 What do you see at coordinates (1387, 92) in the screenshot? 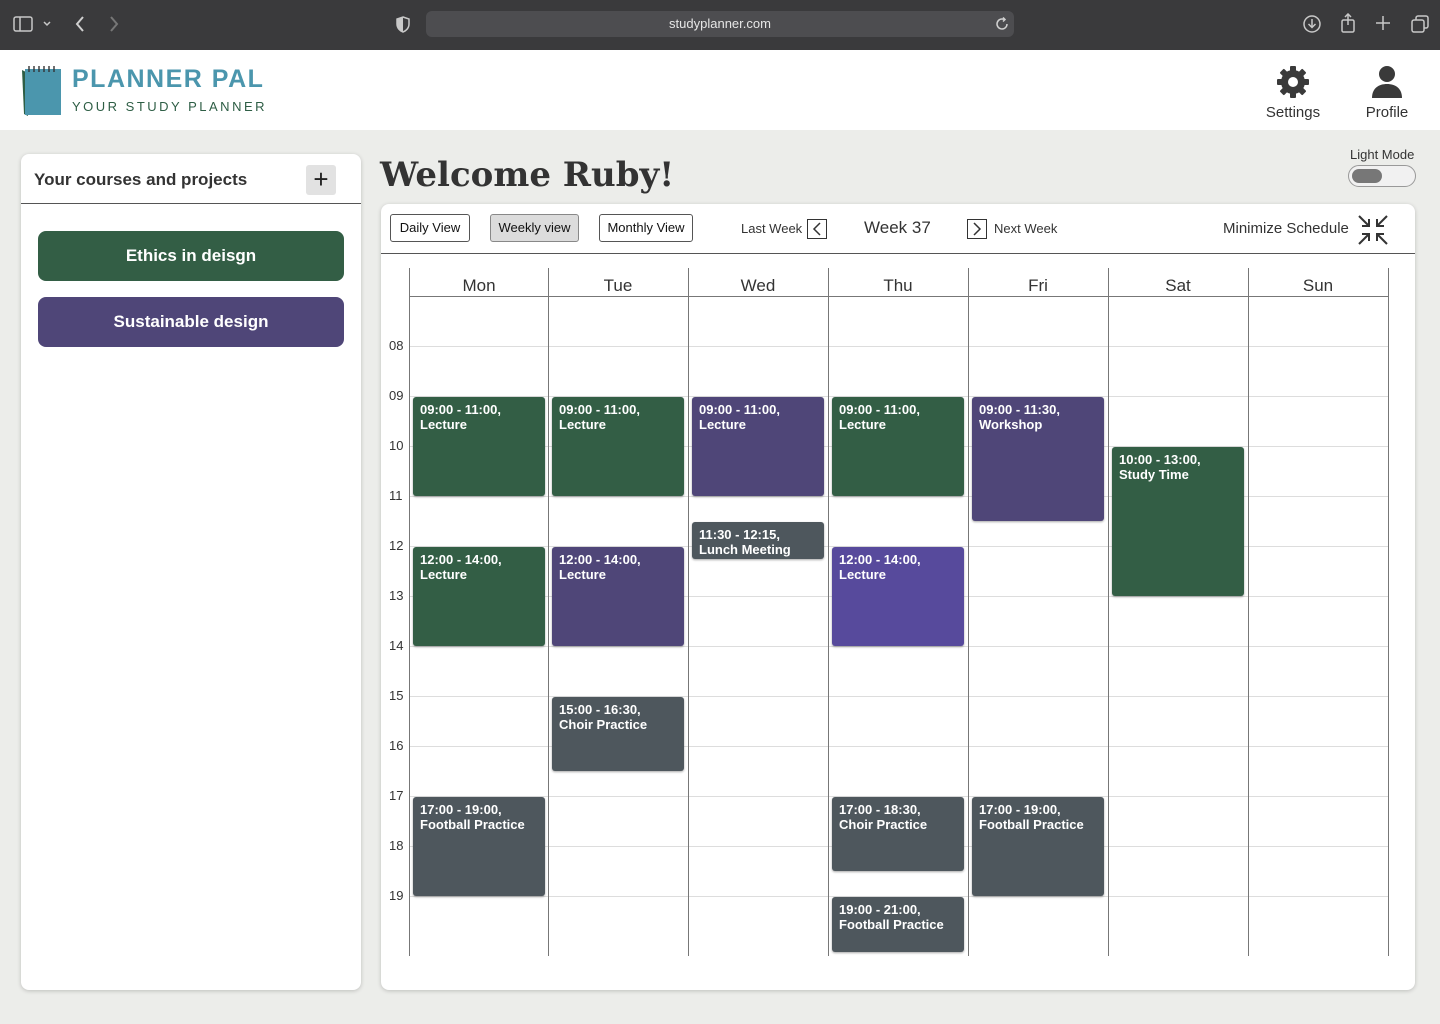
I see `profile-button: Profile` at bounding box center [1387, 92].